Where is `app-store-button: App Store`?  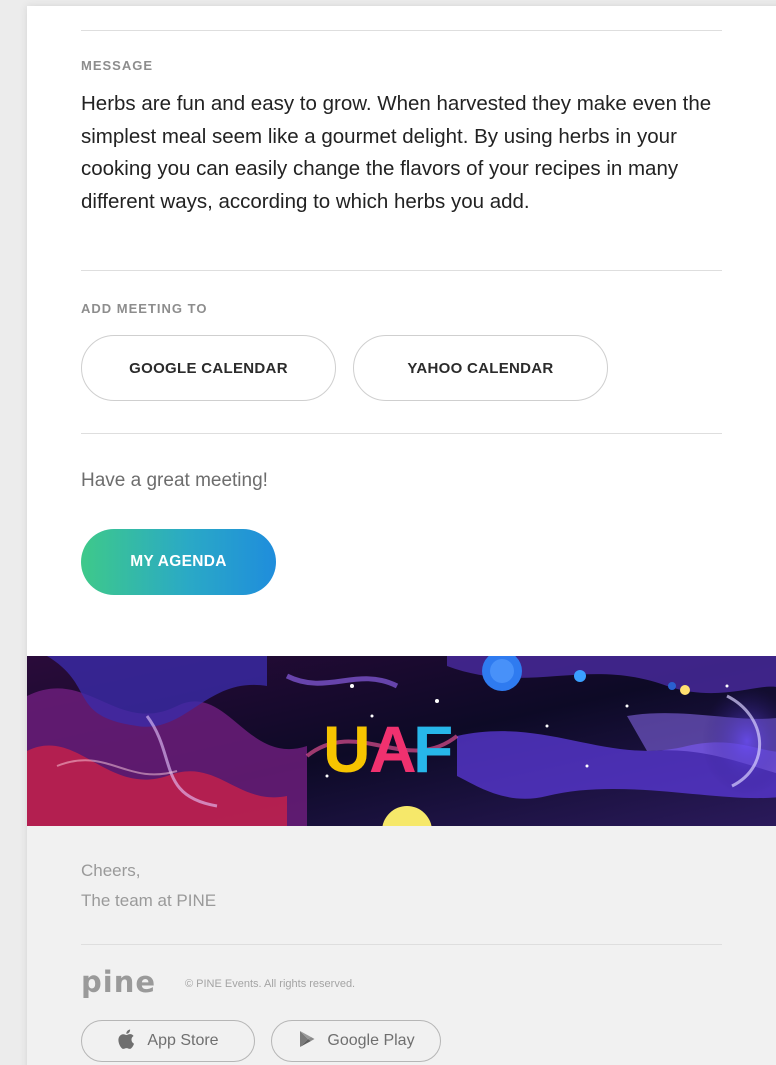 app-store-button: App Store is located at coordinates (168, 1041).